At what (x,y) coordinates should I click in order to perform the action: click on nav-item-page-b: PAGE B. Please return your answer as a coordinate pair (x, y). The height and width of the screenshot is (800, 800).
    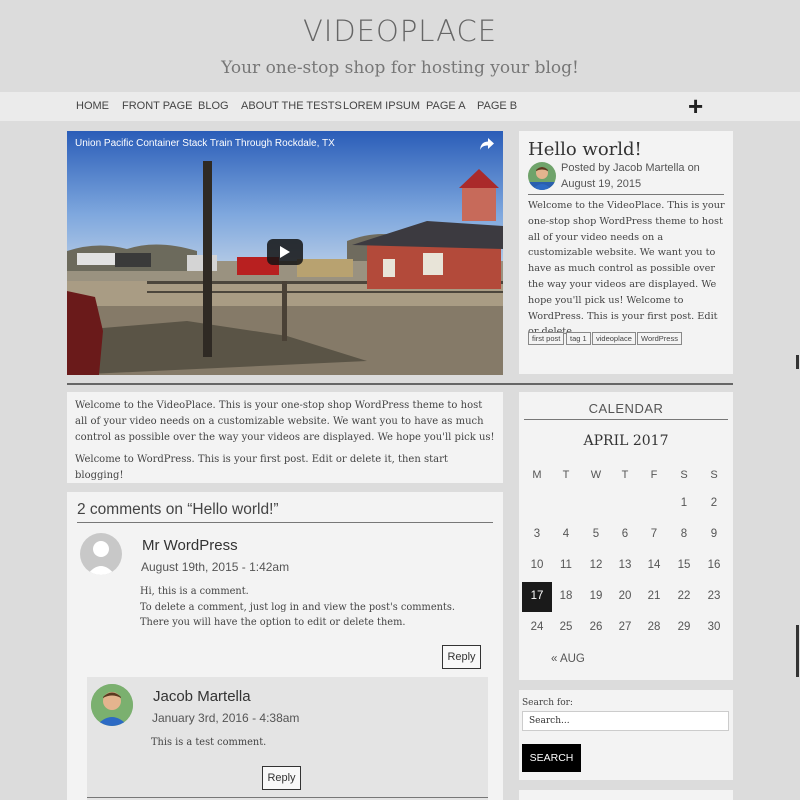
    Looking at the image, I should click on (497, 106).